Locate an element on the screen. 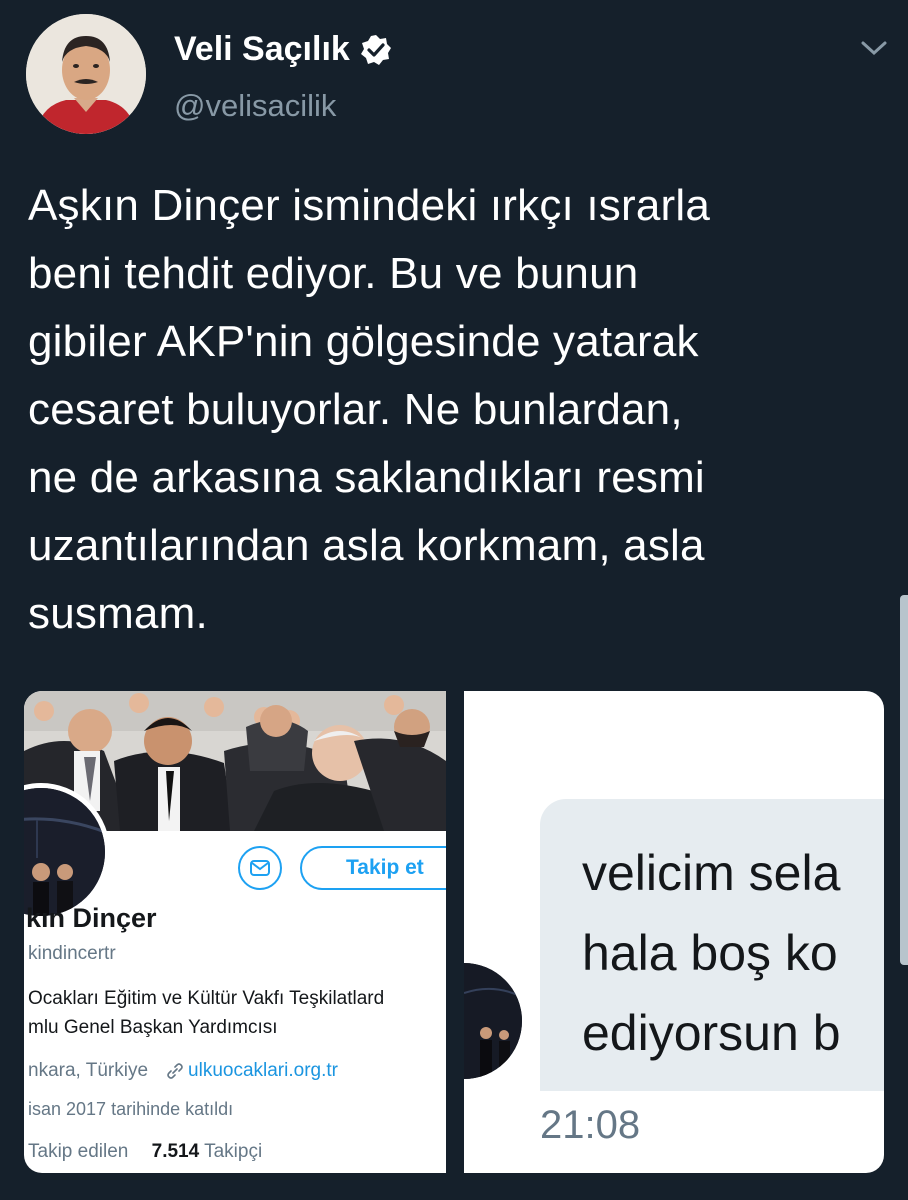 This screenshot has height=1200, width=908. followers-count: 7.514 is located at coordinates (176, 1151).